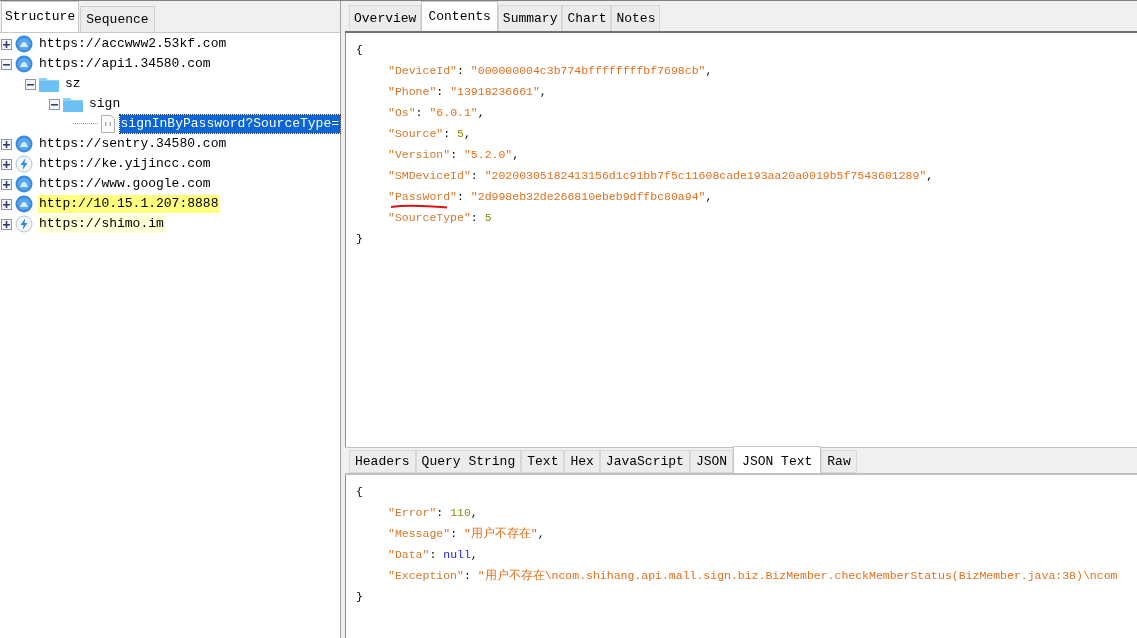  What do you see at coordinates (495, 91) in the screenshot?
I see `json-value: "13918236661"` at bounding box center [495, 91].